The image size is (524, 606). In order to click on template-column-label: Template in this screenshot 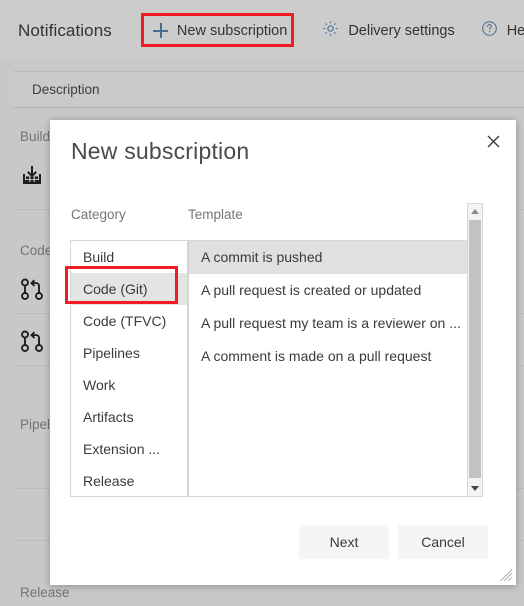, I will do `click(215, 214)`.